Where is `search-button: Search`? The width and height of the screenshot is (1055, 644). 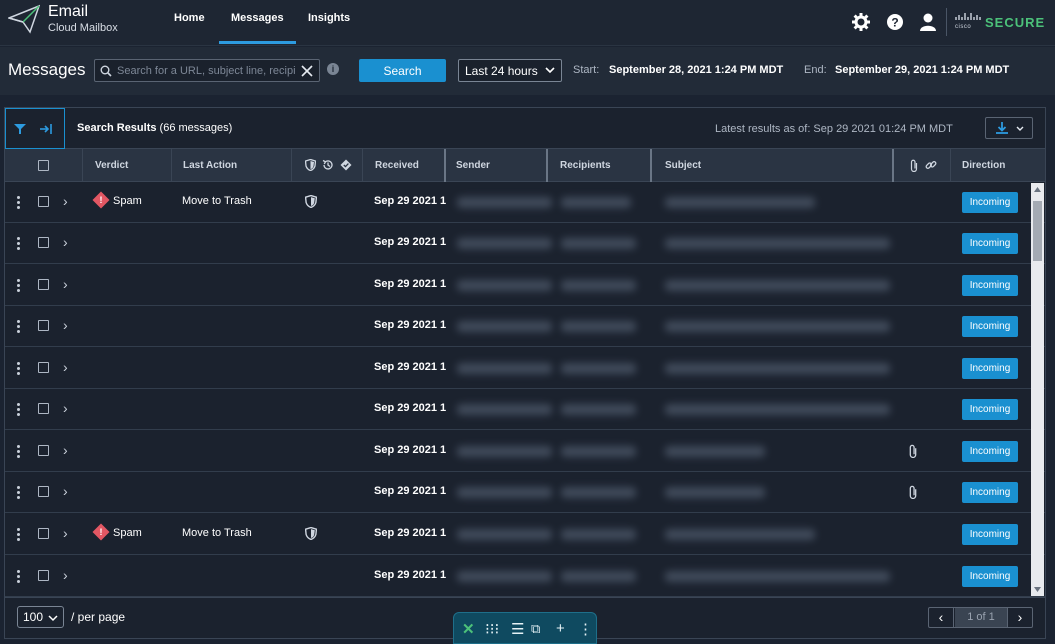 search-button: Search is located at coordinates (402, 70).